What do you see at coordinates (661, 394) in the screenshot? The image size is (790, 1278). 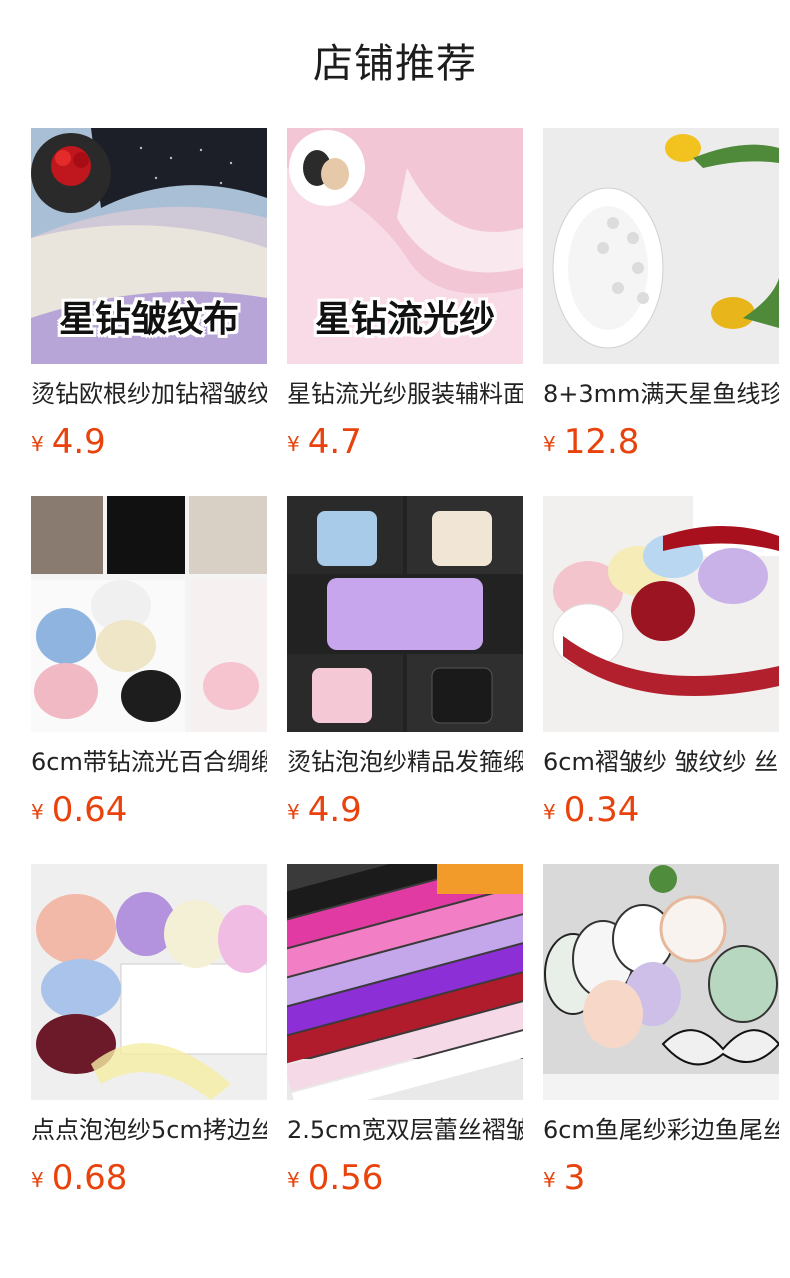 I see `product-name: 8+3mm满天星鱼线珍珠` at bounding box center [661, 394].